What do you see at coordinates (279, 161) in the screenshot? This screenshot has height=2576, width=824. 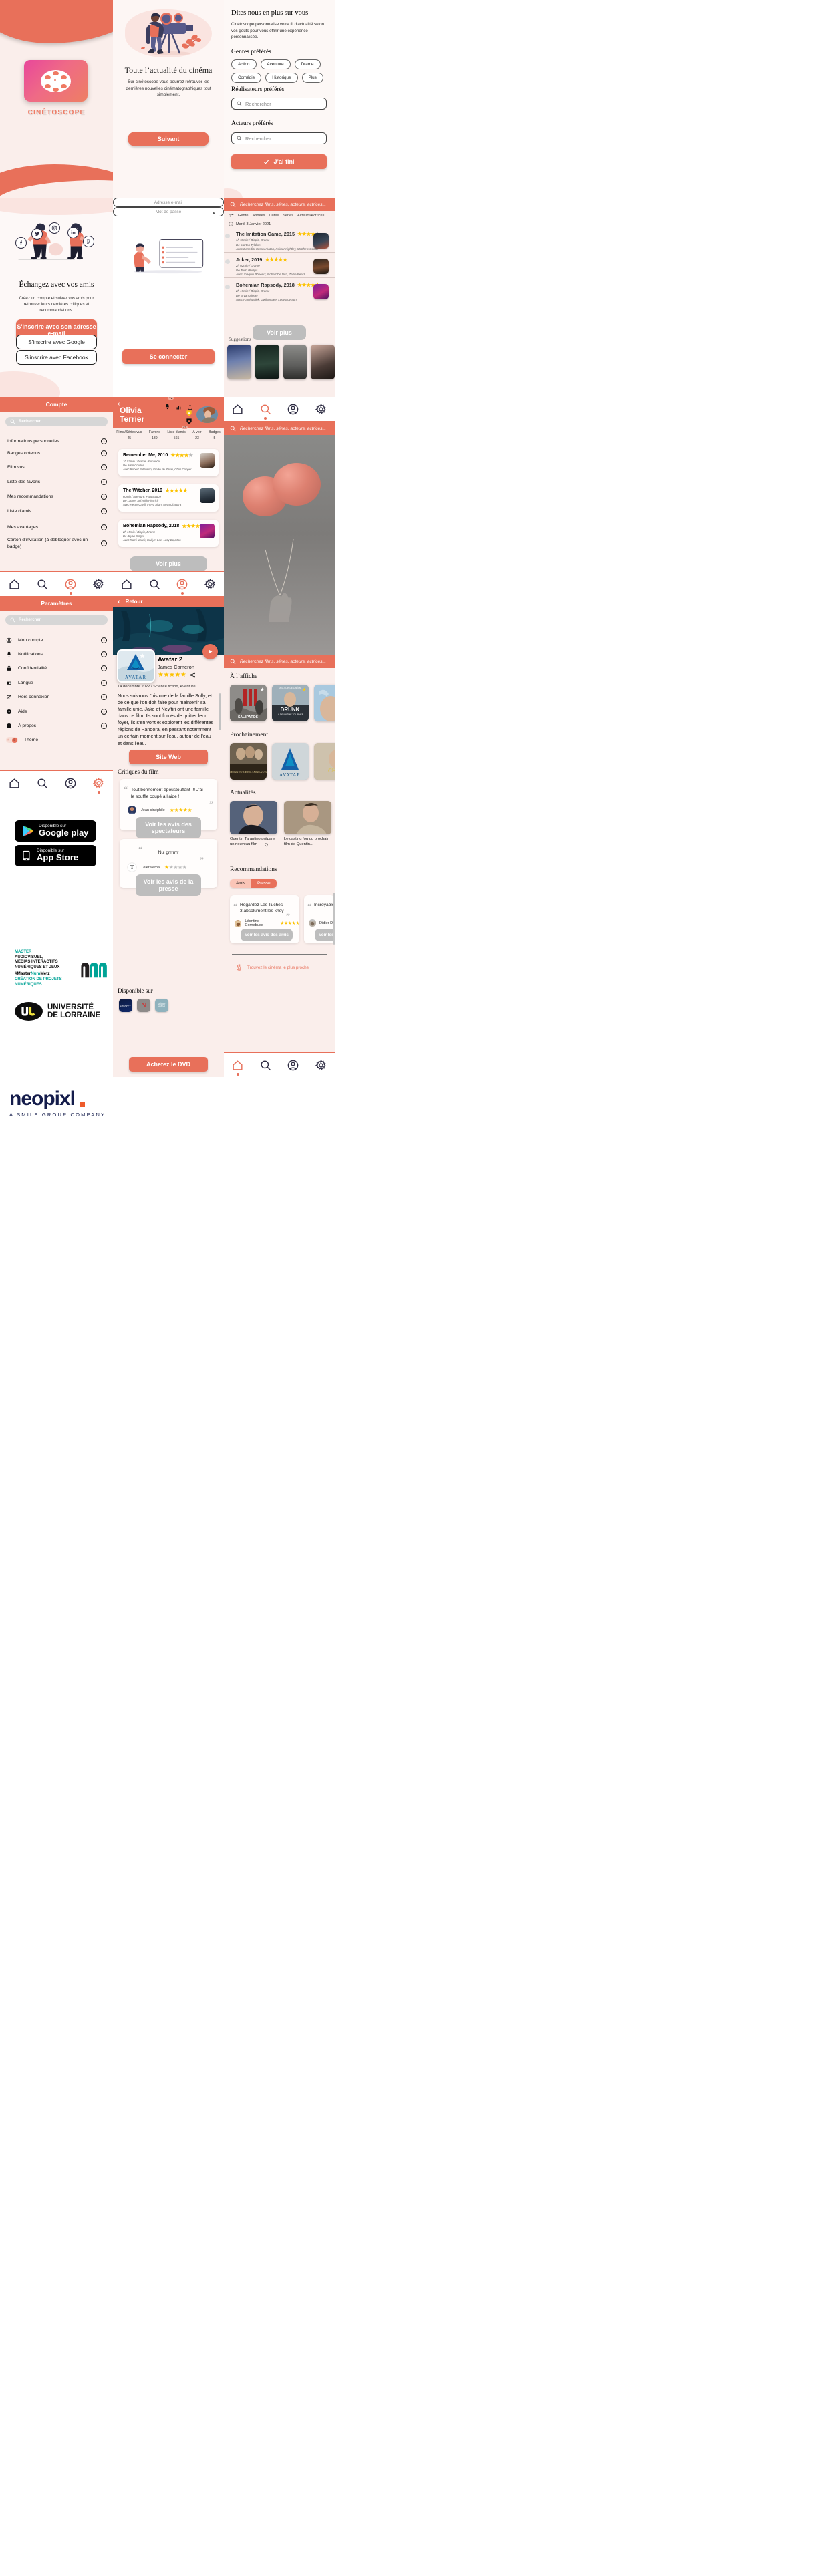 I see `done-button: J’ai fini` at bounding box center [279, 161].